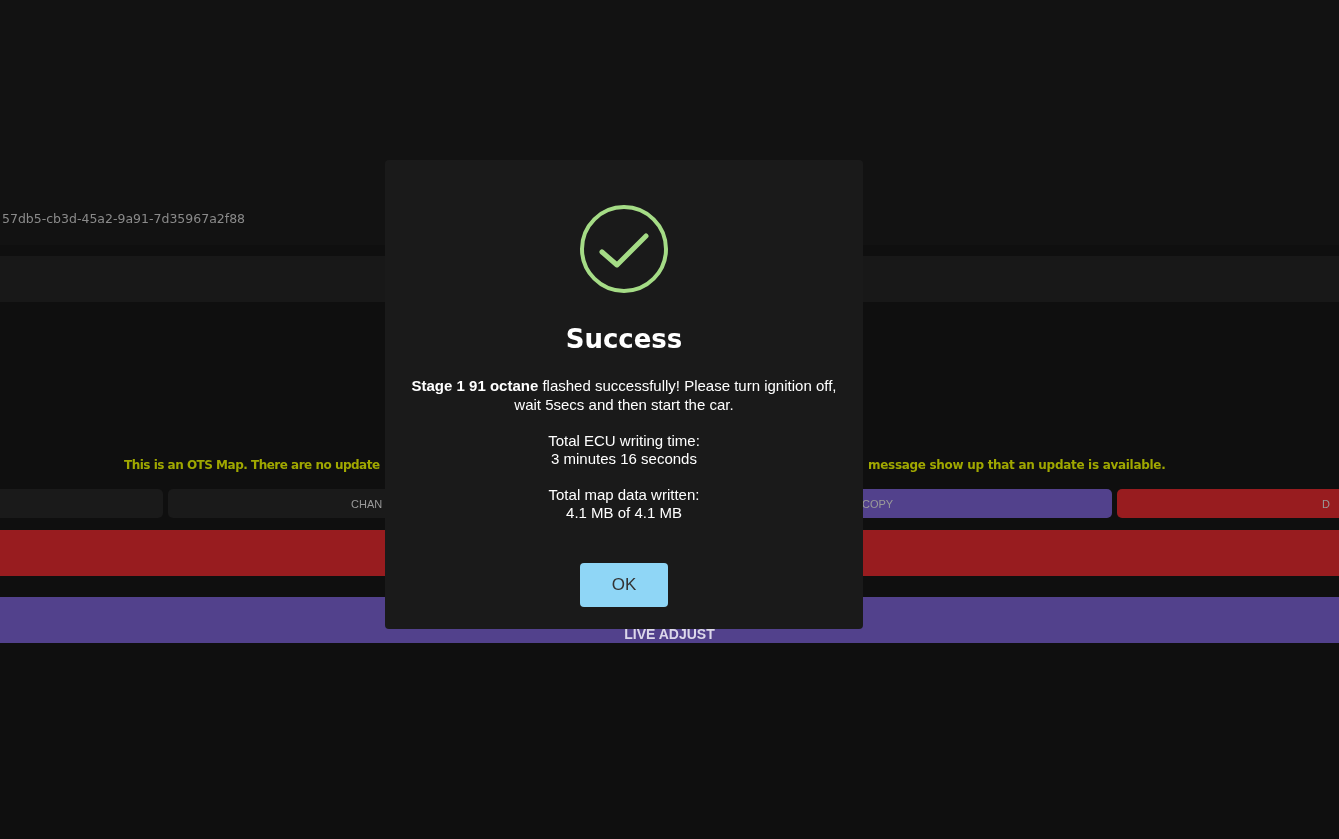  Describe the element at coordinates (624, 339) in the screenshot. I see `dialog-title: Success` at that location.